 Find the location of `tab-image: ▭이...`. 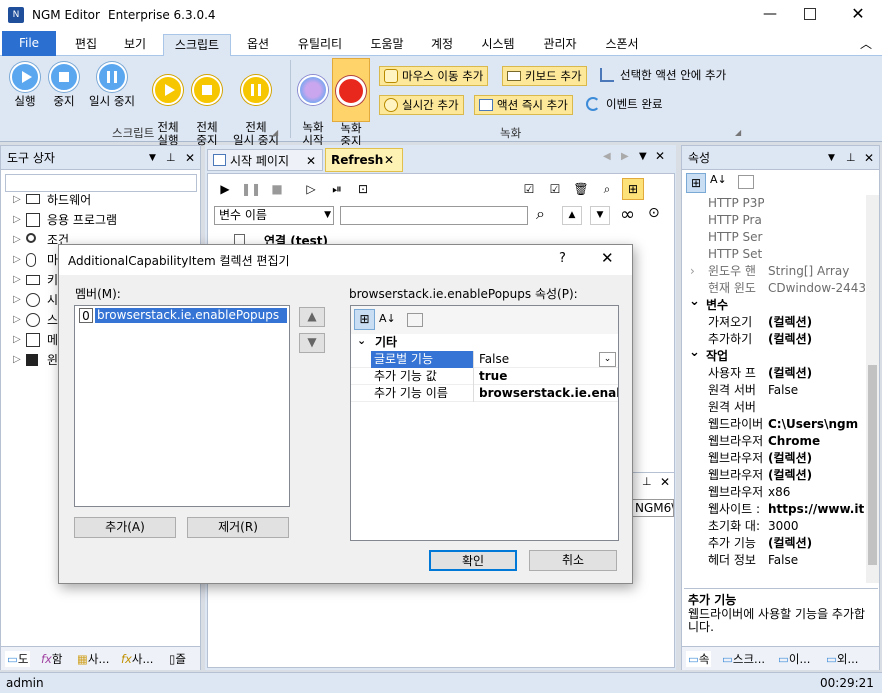

tab-image: ▭이... is located at coordinates (794, 659).